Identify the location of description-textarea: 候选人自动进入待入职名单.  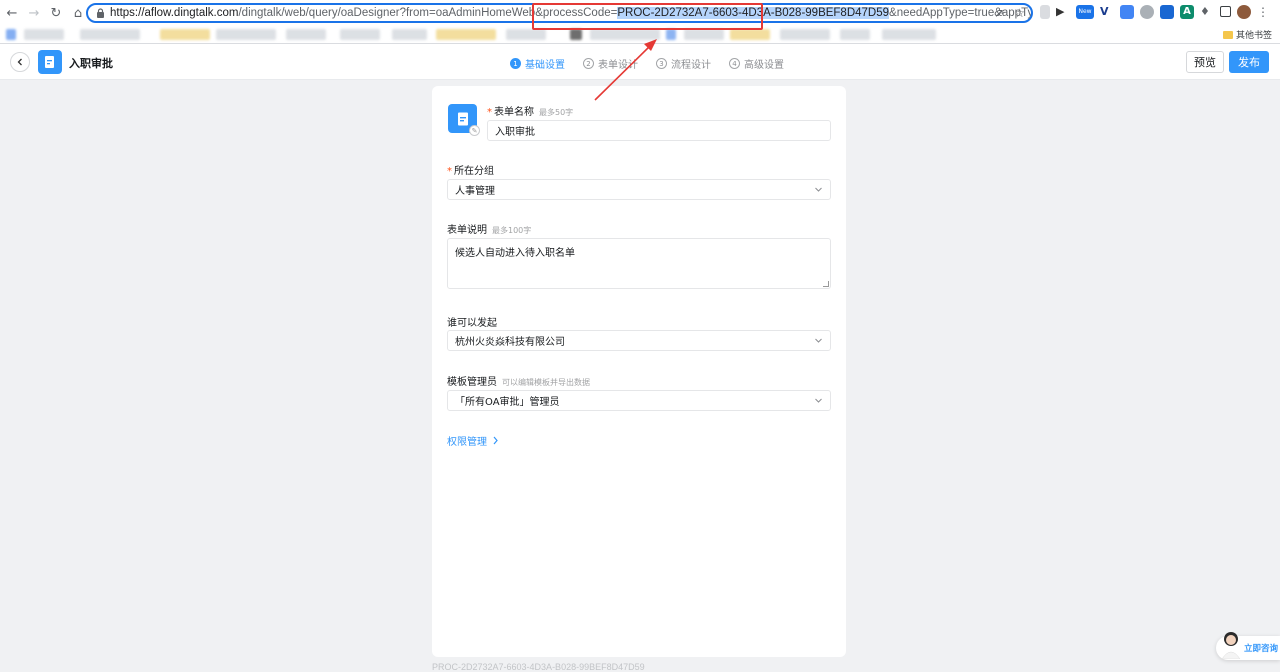
(639, 263).